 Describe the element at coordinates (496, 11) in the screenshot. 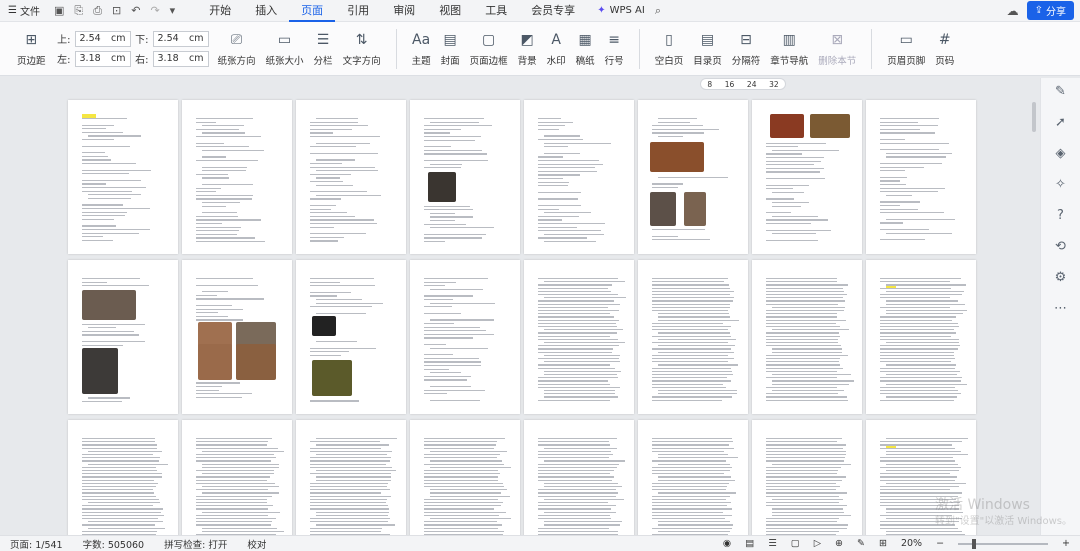

I see `tab-tools: 工具` at that location.